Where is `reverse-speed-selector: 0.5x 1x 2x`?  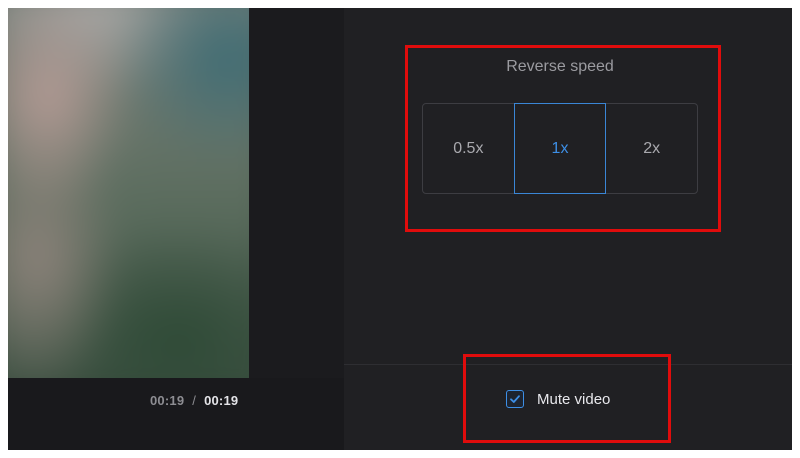
reverse-speed-selector: 0.5x 1x 2x is located at coordinates (560, 148).